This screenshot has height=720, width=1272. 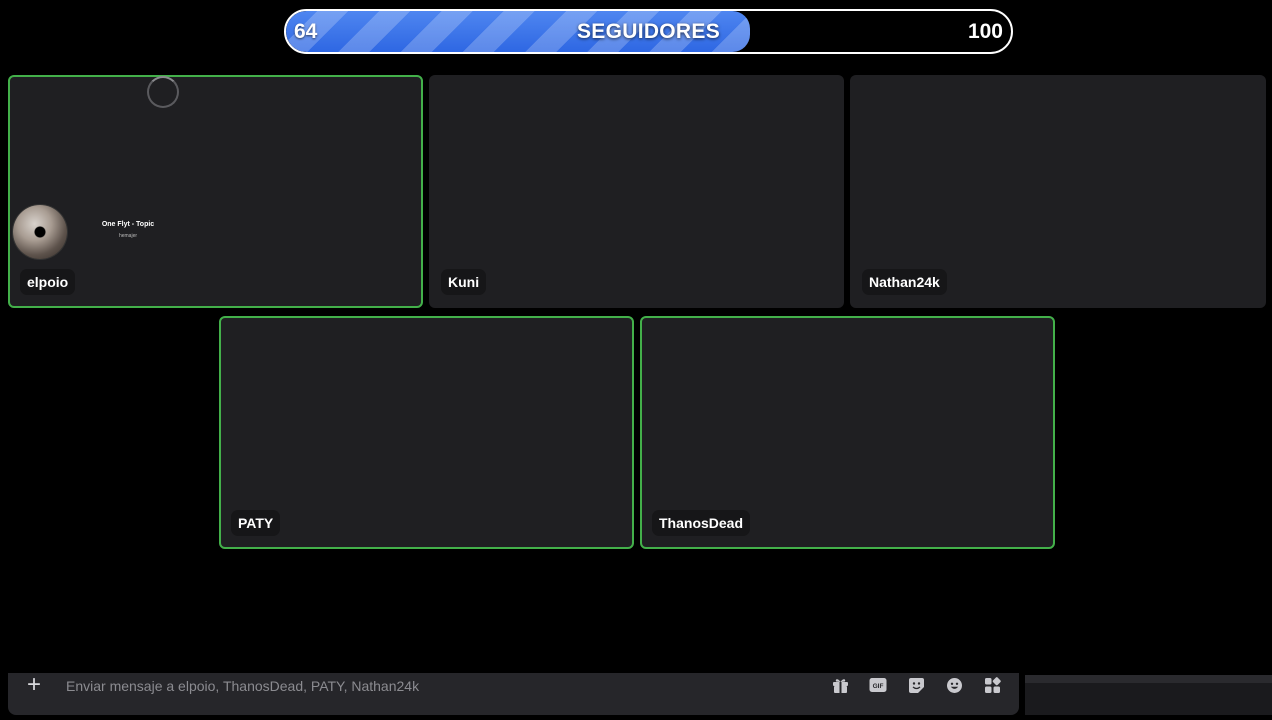 What do you see at coordinates (1148, 679) in the screenshot?
I see `message-bar-side-divider` at bounding box center [1148, 679].